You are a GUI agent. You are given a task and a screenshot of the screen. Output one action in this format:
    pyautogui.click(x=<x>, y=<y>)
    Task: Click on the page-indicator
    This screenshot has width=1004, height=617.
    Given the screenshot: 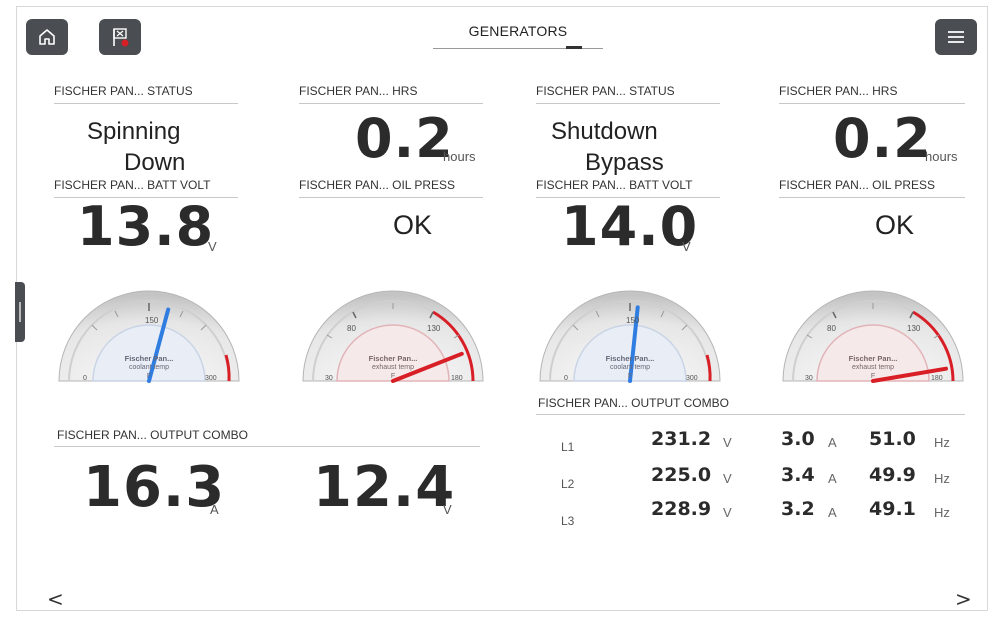 What is the action you would take?
    pyautogui.click(x=574, y=47)
    